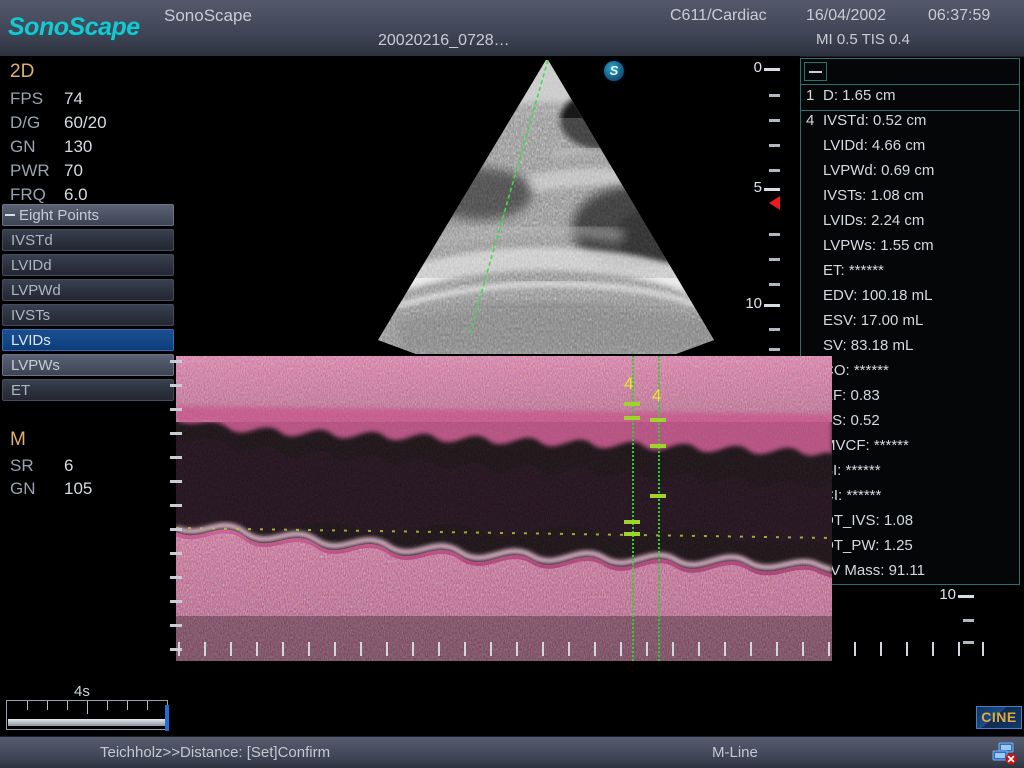 Image resolution: width=1024 pixels, height=768 pixels. I want to click on result-row: DT_PW: 1.25, so click(910, 547).